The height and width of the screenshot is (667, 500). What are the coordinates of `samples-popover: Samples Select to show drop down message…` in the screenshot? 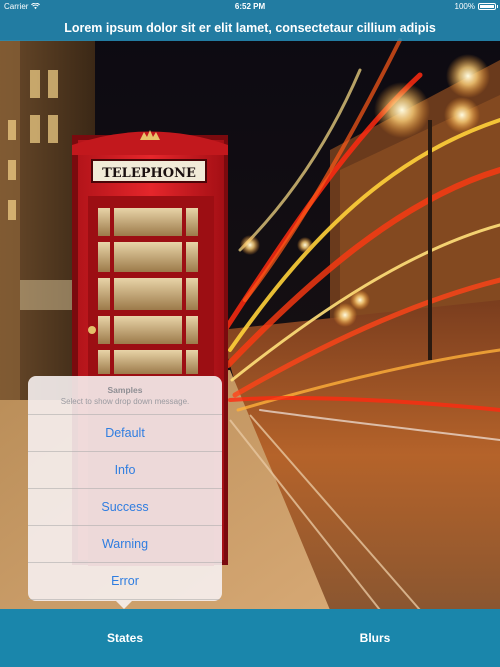 It's located at (125, 492).